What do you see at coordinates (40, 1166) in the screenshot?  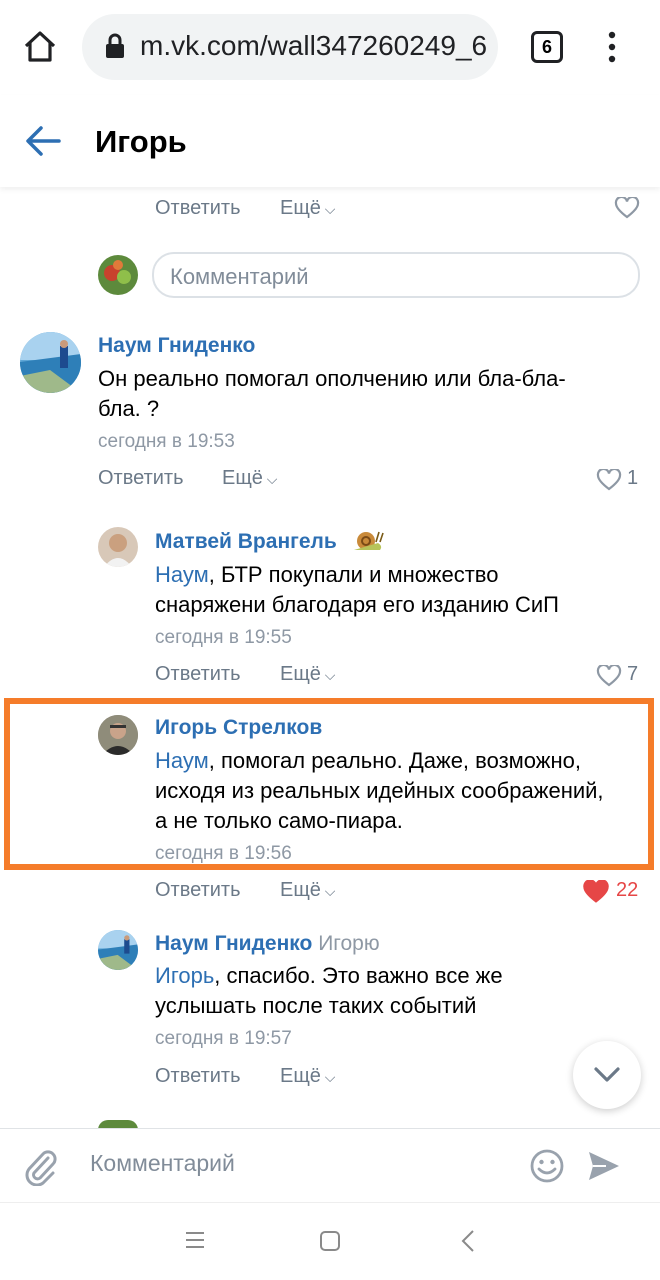 I see `paperclip-icon` at bounding box center [40, 1166].